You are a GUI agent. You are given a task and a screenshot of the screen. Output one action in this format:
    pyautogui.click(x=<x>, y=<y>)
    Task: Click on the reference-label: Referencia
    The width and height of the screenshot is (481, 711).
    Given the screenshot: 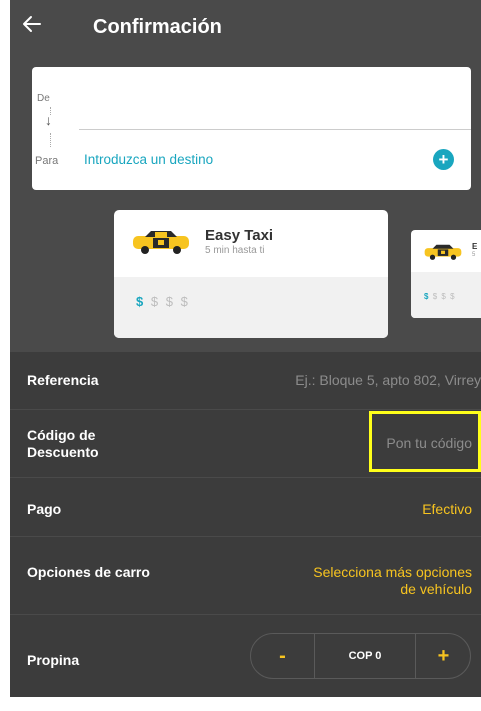 What is the action you would take?
    pyautogui.click(x=63, y=380)
    